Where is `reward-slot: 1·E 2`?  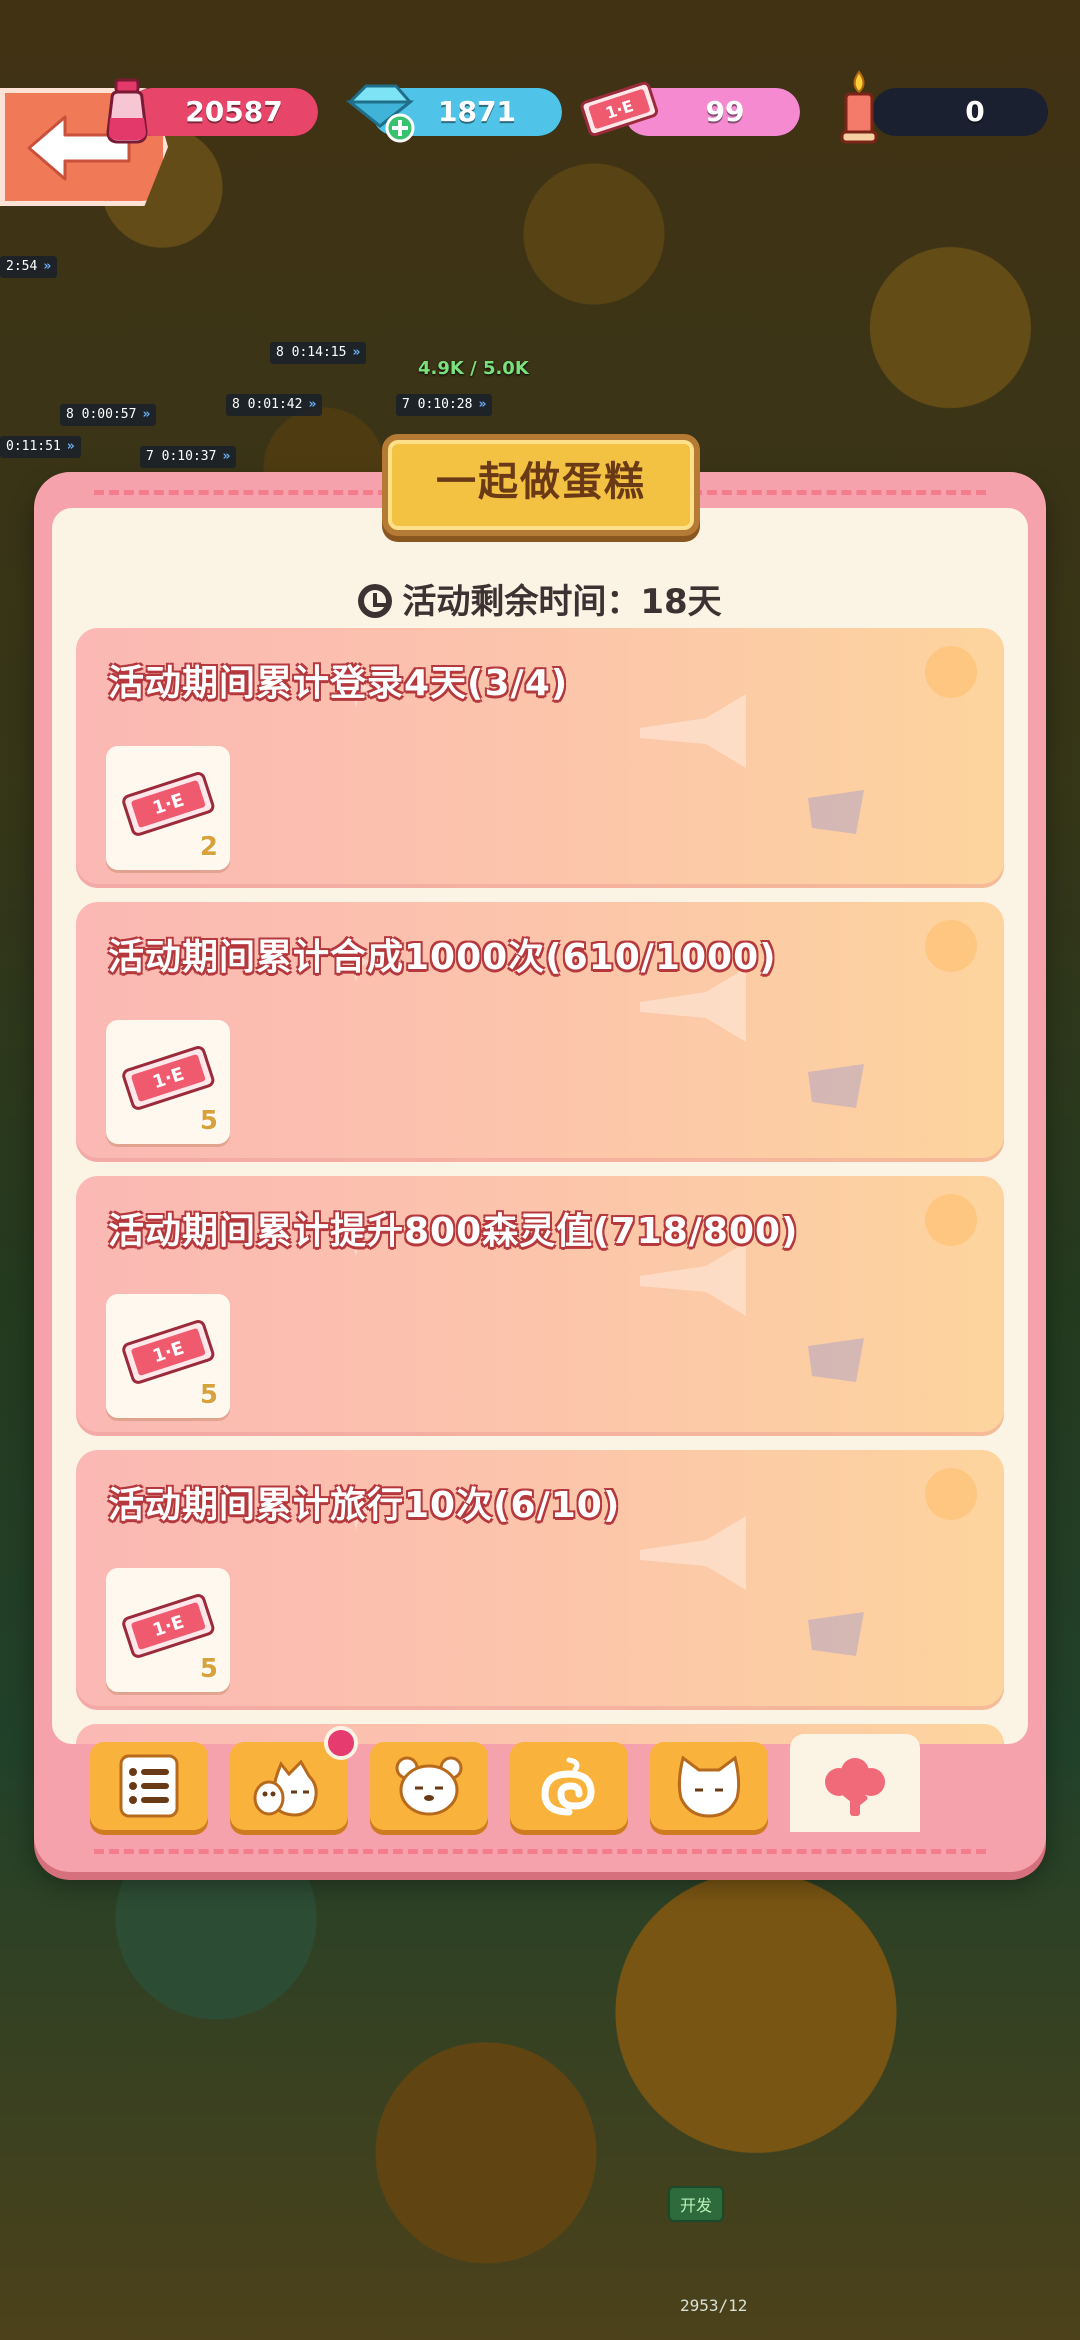
reward-slot: 1·E 2 is located at coordinates (168, 808).